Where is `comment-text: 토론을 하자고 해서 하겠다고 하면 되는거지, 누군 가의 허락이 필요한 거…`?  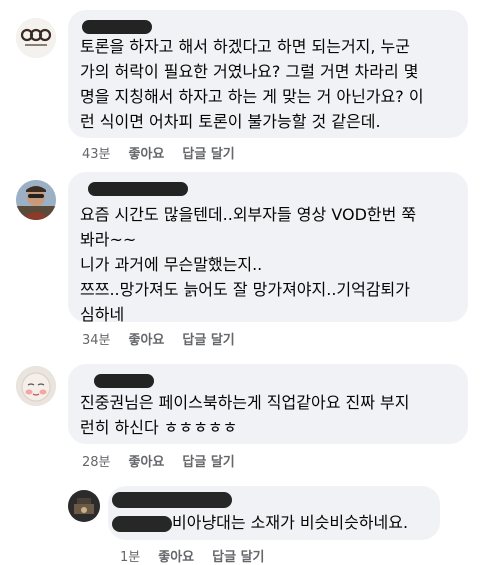
comment-text: 토론을 하자고 해서 하겠다고 하면 되는거지, 누군 가의 허락이 필요한 거… is located at coordinates (268, 84).